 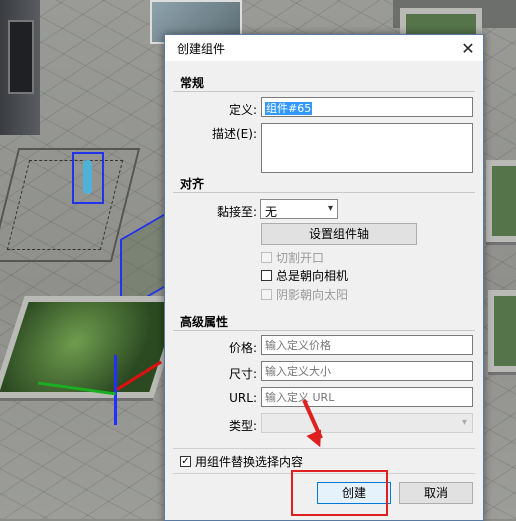 I want to click on glue-select: 无 ▾, so click(x=299, y=209).